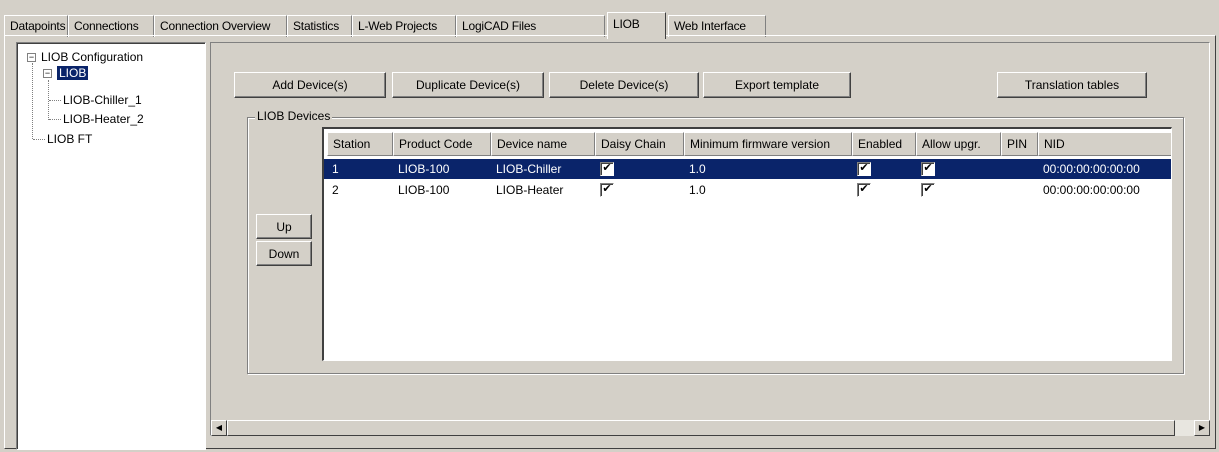  Describe the element at coordinates (468, 85) in the screenshot. I see `duplicate-devices-button: Duplicate Device(s)` at that location.